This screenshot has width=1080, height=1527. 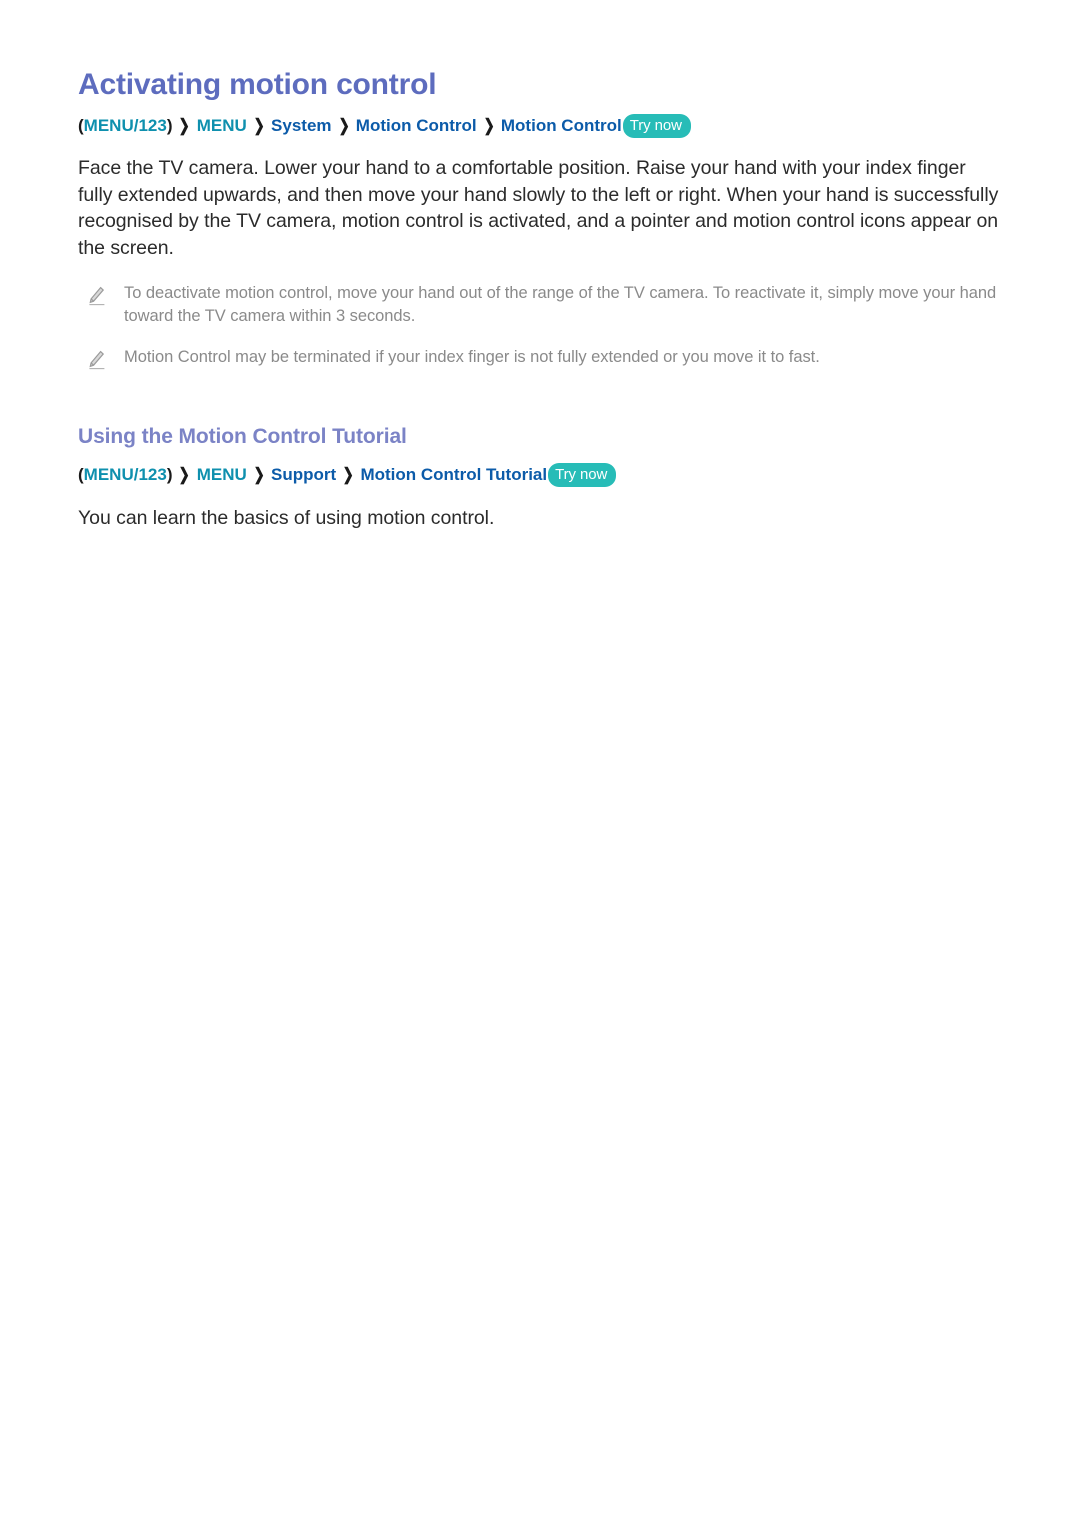 I want to click on breadcrumb-item-motion-control: Motion Control, so click(x=416, y=125).